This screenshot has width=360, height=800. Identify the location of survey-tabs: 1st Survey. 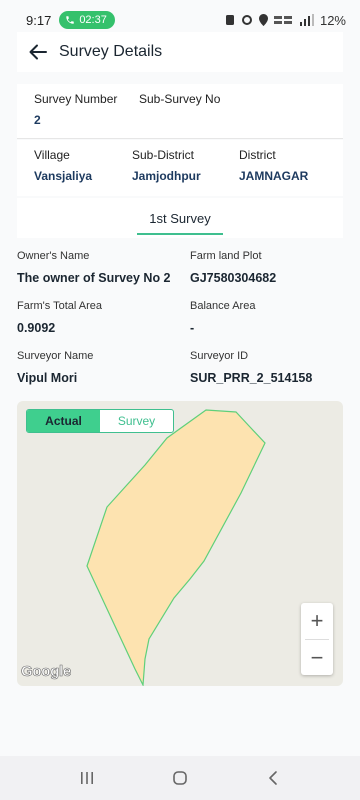
(180, 218).